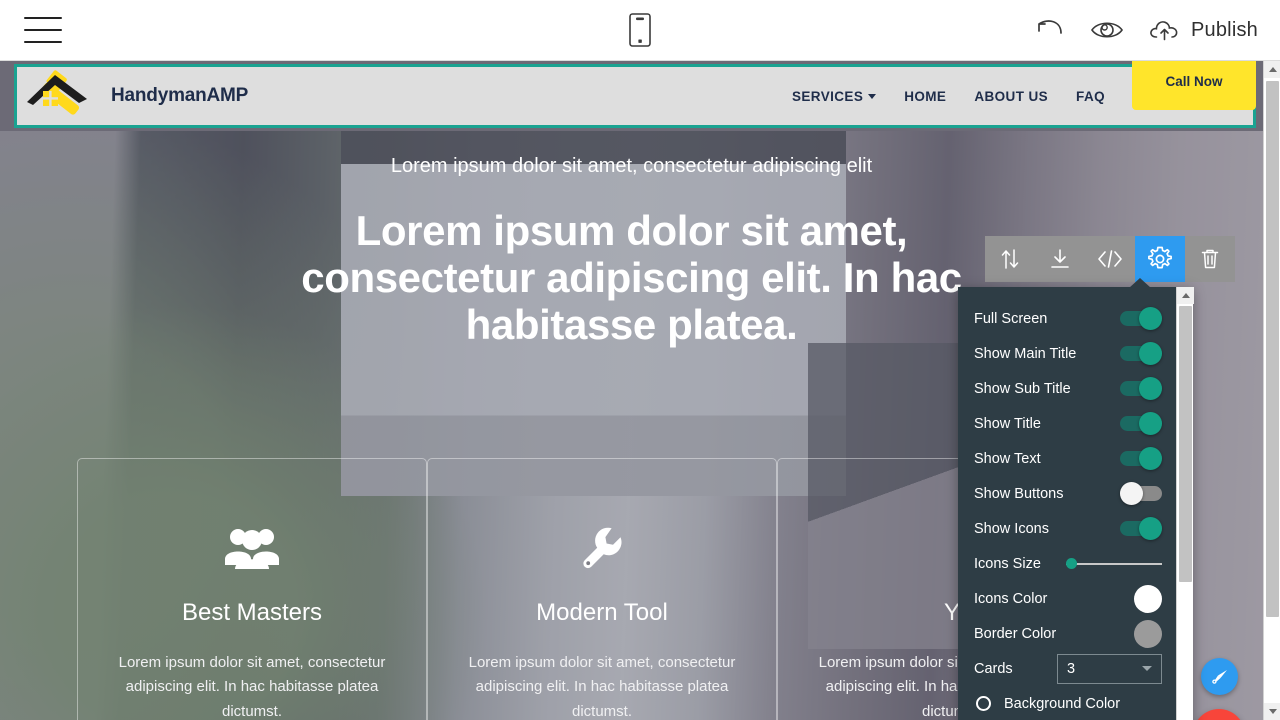 The width and height of the screenshot is (1280, 720). What do you see at coordinates (872, 96) in the screenshot?
I see `chevron-down-icon` at bounding box center [872, 96].